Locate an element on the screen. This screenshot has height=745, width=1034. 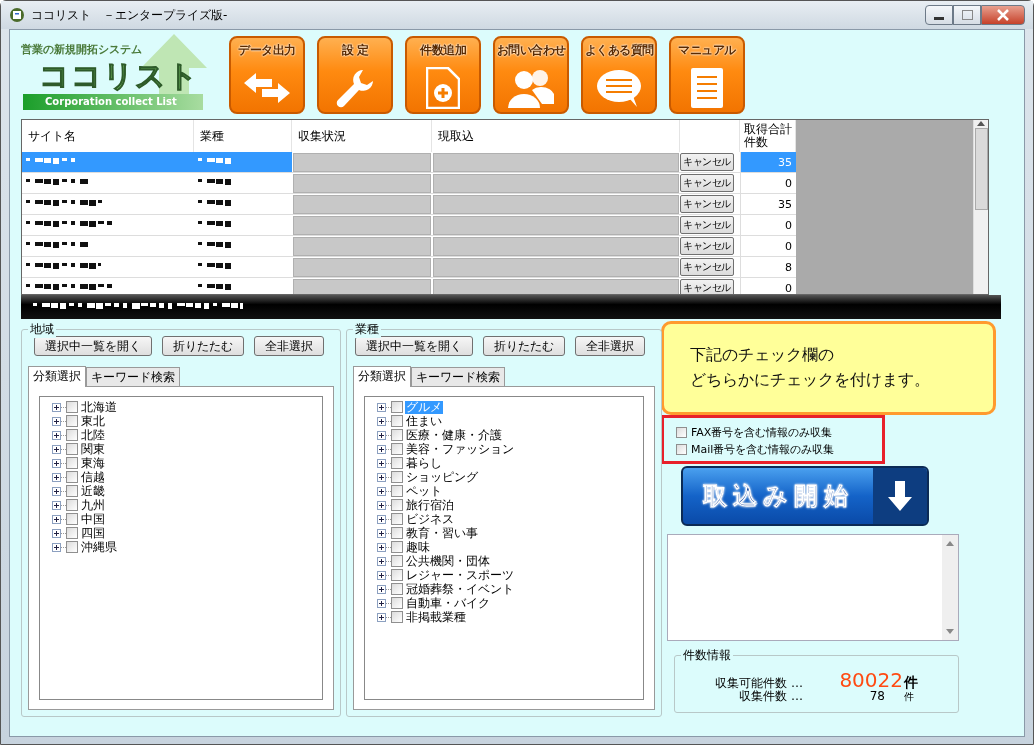
tree-item: 暮らし is located at coordinates (424, 463).